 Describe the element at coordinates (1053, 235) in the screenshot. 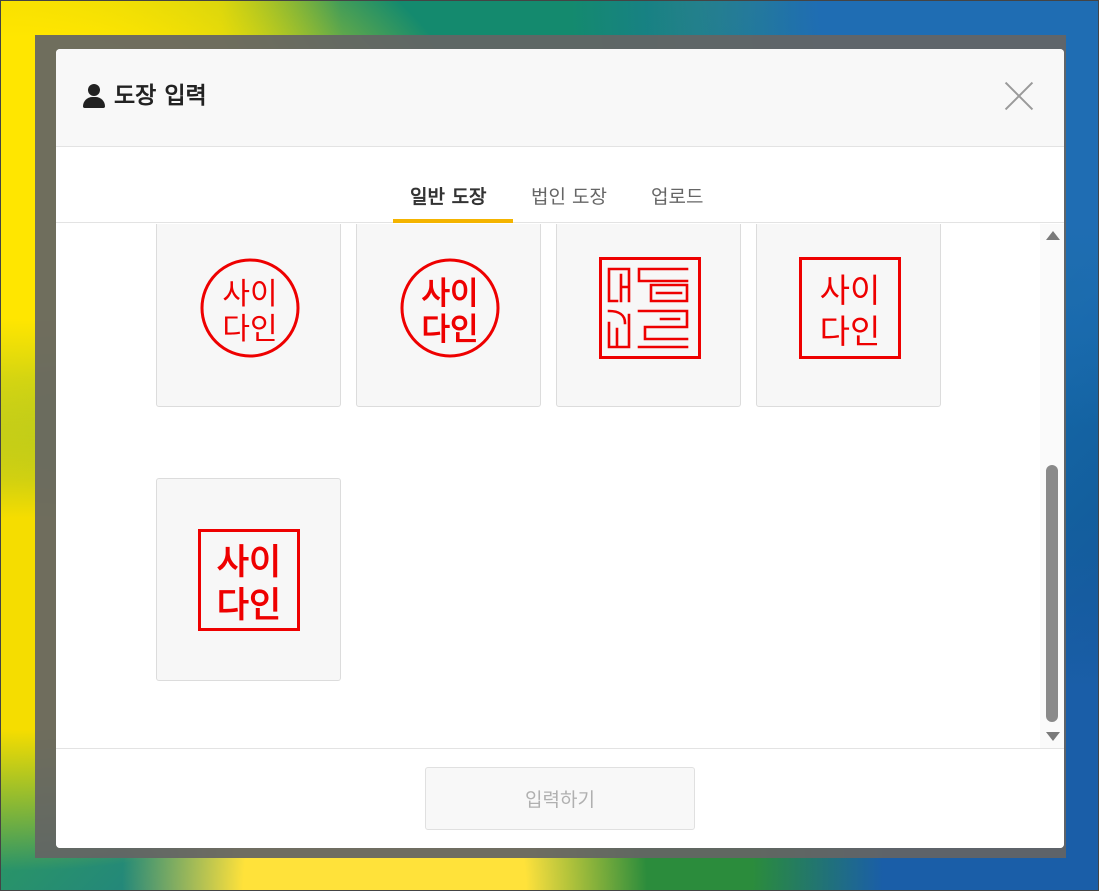

I see `scroll-up-arrow-icon` at that location.